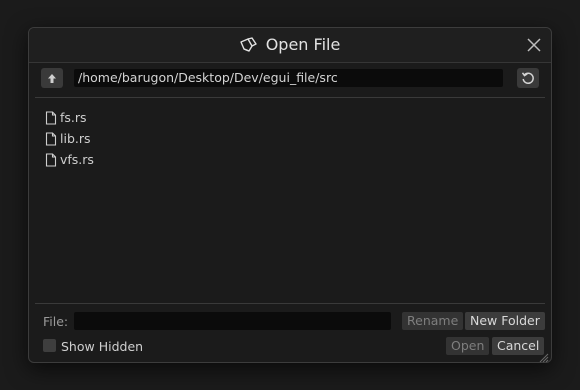 This screenshot has height=390, width=580. Describe the element at coordinates (290, 159) in the screenshot. I see `list-item: vfs.rs` at that location.